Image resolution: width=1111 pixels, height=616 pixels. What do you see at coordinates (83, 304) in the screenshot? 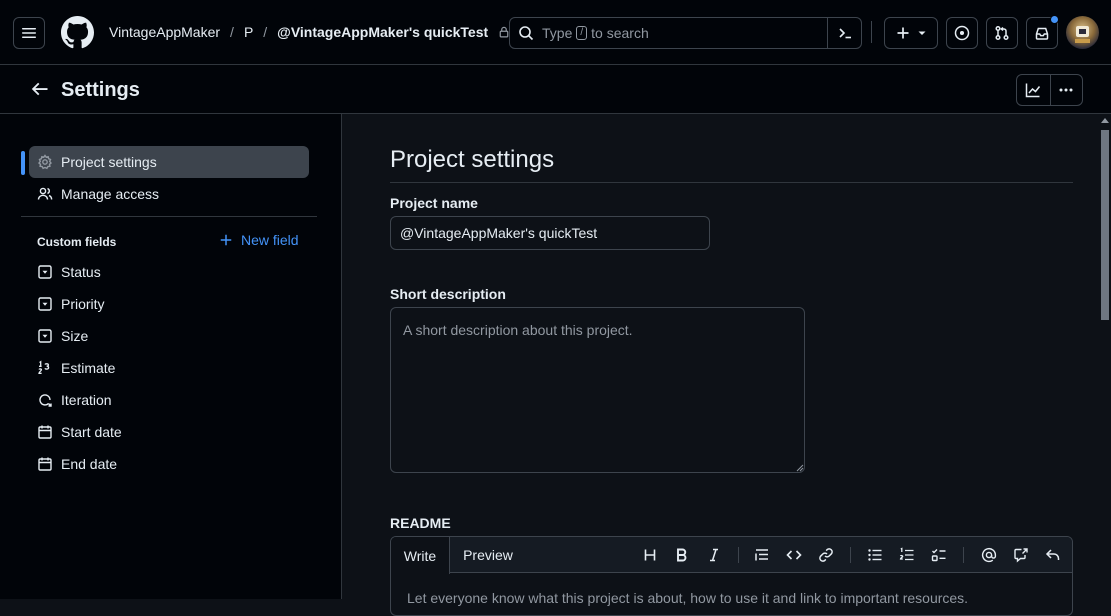
I see `sidebar-item-label: Priority` at bounding box center [83, 304].